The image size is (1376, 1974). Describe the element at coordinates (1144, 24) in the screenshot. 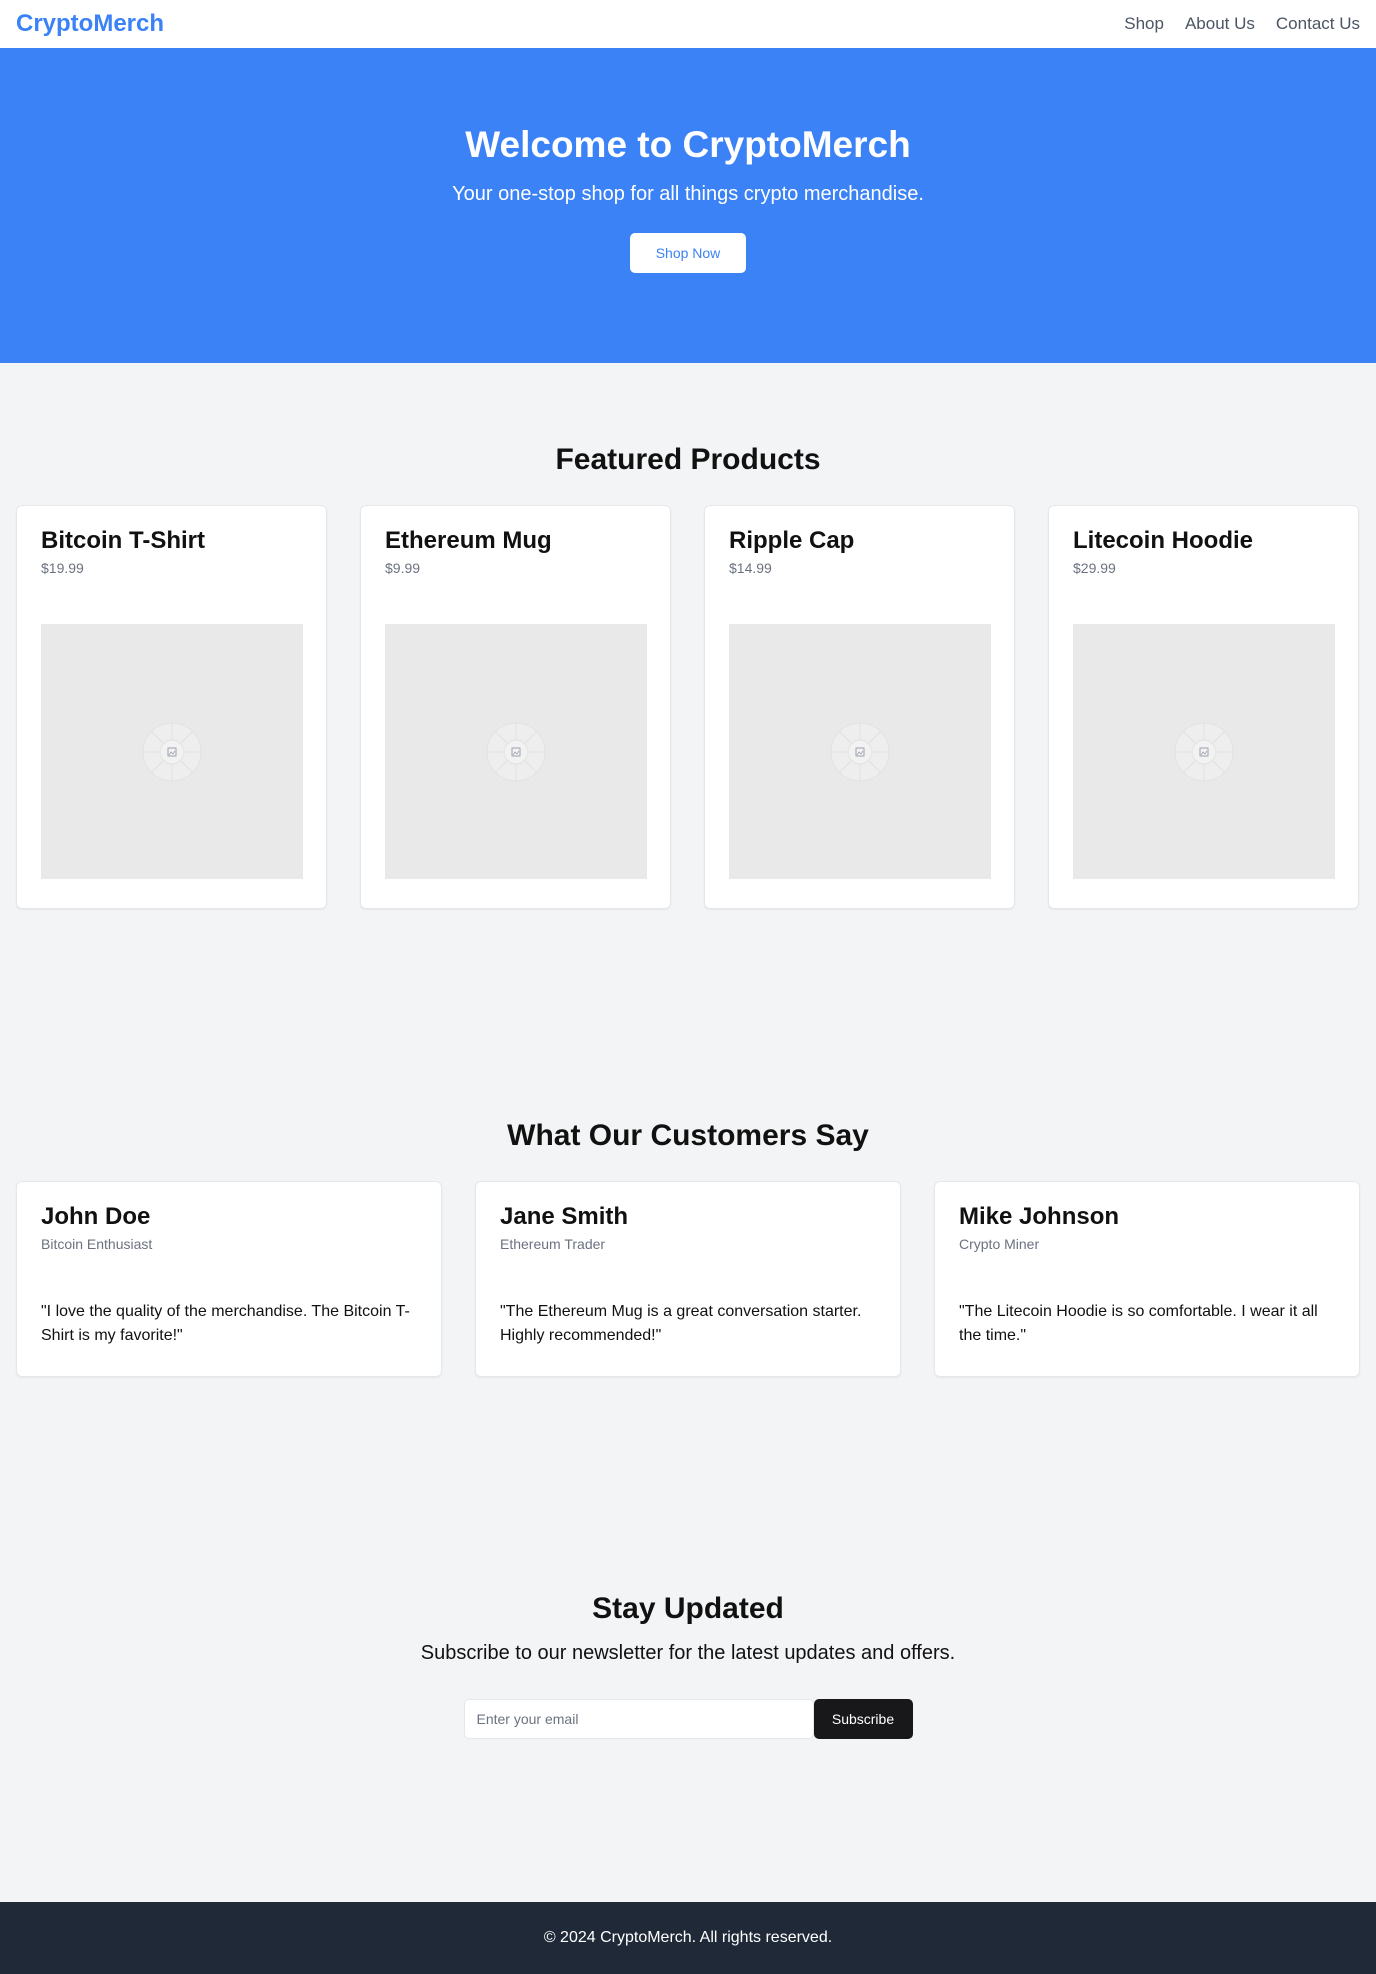

I see `nav-link-shop: Shop` at that location.